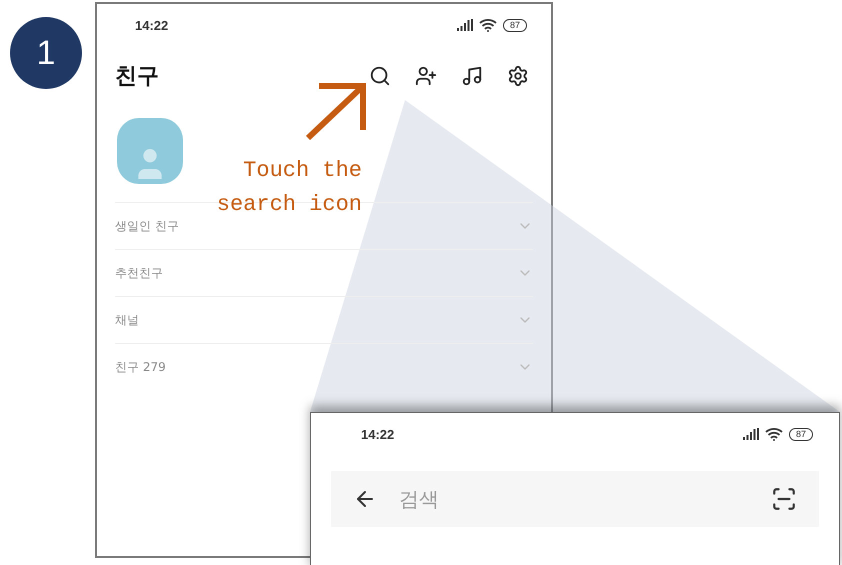 This screenshot has height=565, width=842. What do you see at coordinates (336, 112) in the screenshot?
I see `pointer-arrow` at bounding box center [336, 112].